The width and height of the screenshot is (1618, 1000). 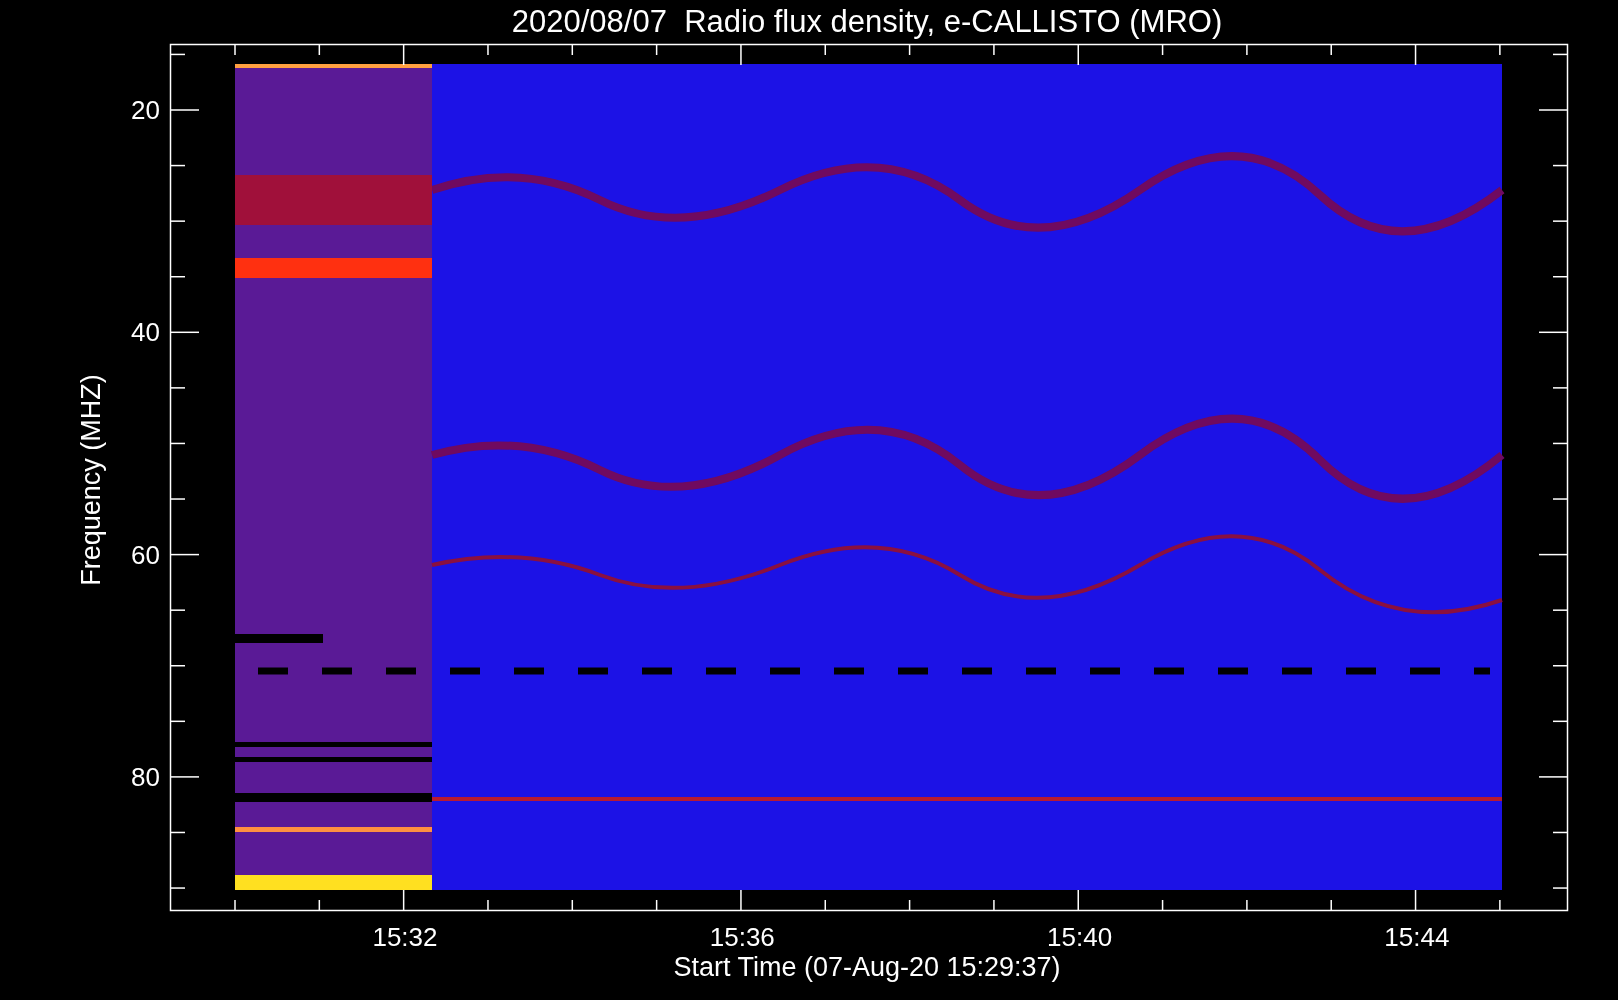 I want to click on y-tick-label: 60, so click(x=145, y=554).